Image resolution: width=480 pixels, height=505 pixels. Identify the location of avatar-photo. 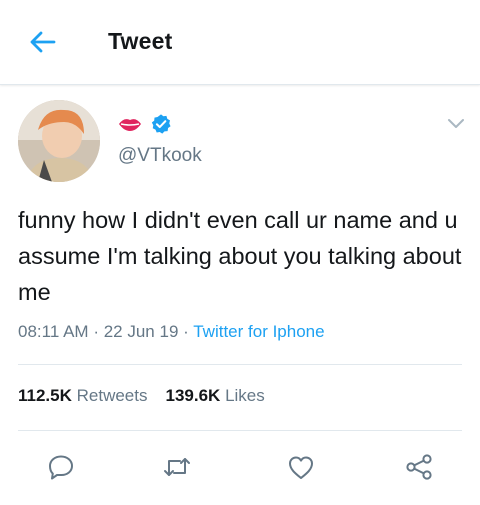
(59, 141).